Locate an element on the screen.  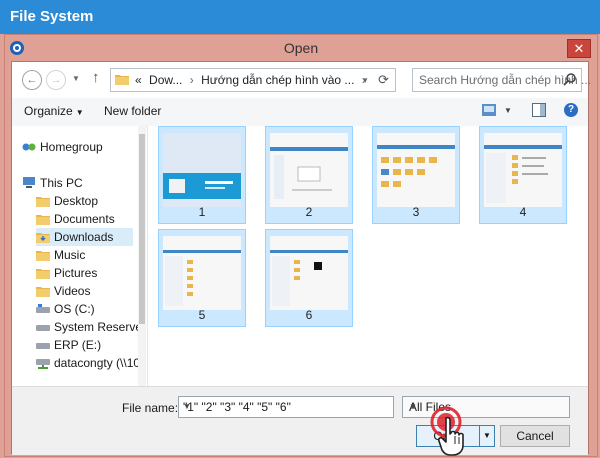
nav-label: Desktop is located at coordinates (76, 201).